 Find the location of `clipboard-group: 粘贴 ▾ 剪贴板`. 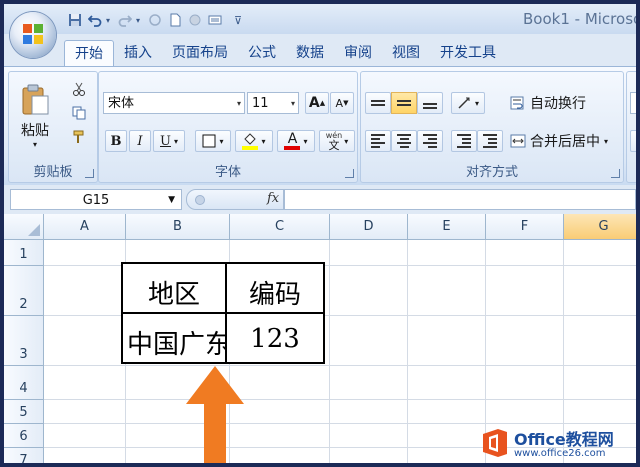

clipboard-group: 粘贴 ▾ 剪贴板 is located at coordinates (53, 127).